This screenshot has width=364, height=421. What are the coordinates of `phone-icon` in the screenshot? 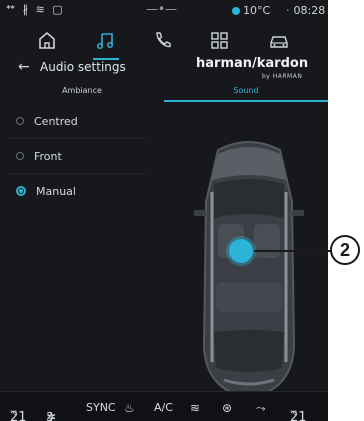 It's located at (163, 40).